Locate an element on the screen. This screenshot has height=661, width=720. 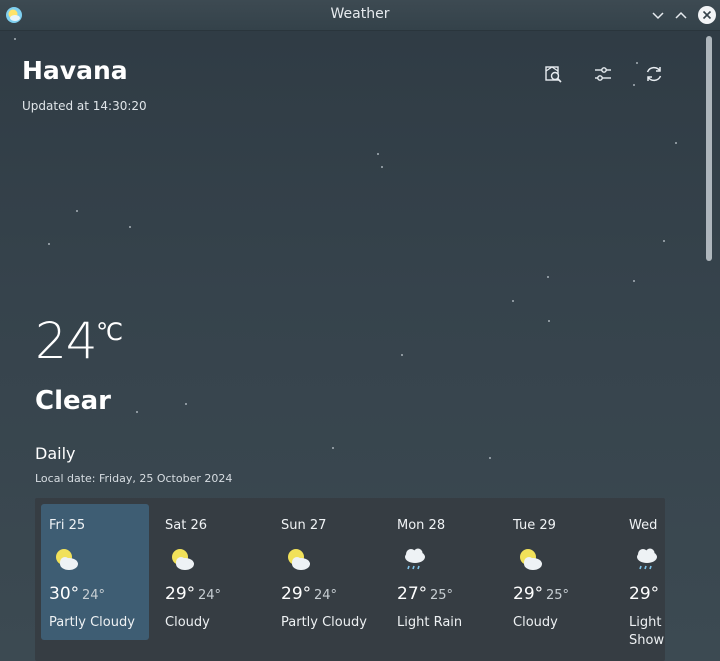
day-name: Mon 28 is located at coordinates (421, 525).